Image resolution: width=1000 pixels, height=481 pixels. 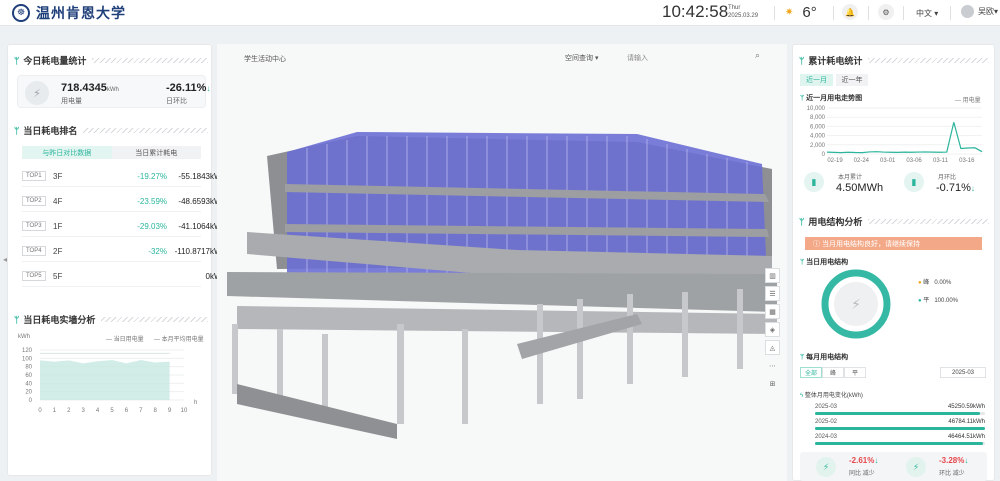 I want to click on rank-row: TOP5 5F 0kWh, so click(x=124, y=278).